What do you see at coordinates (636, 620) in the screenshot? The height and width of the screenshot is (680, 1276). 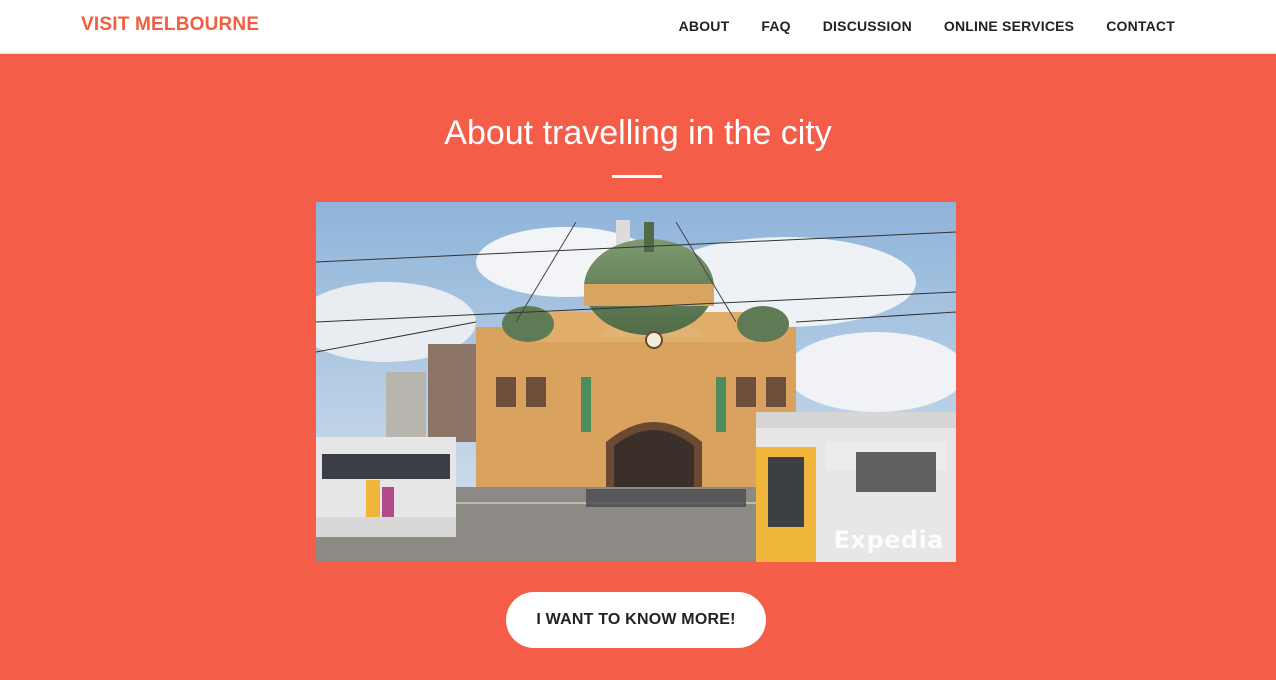 I see `know-more-button: I WANT TO KNOW MORE!` at bounding box center [636, 620].